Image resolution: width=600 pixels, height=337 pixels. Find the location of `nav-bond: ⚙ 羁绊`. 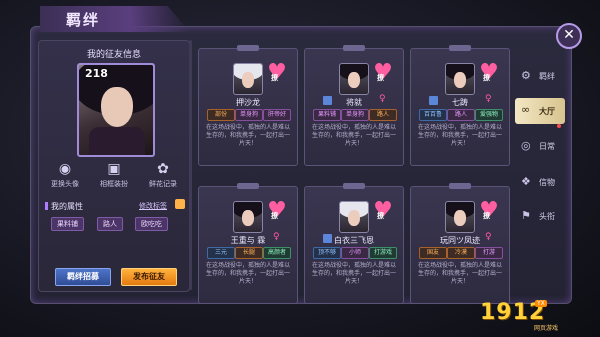

nav-bond: ⚙ 羁绊 is located at coordinates (540, 77).